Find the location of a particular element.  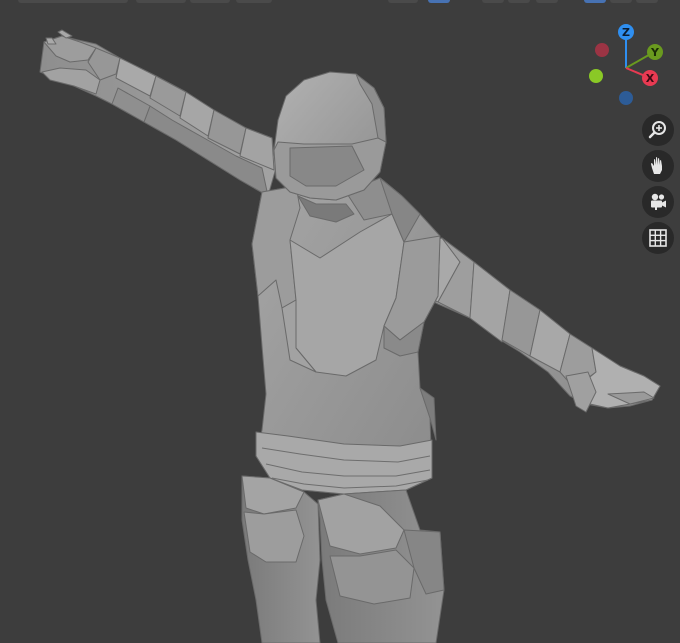

gizmo-y-handle: Y is located at coordinates (655, 52).